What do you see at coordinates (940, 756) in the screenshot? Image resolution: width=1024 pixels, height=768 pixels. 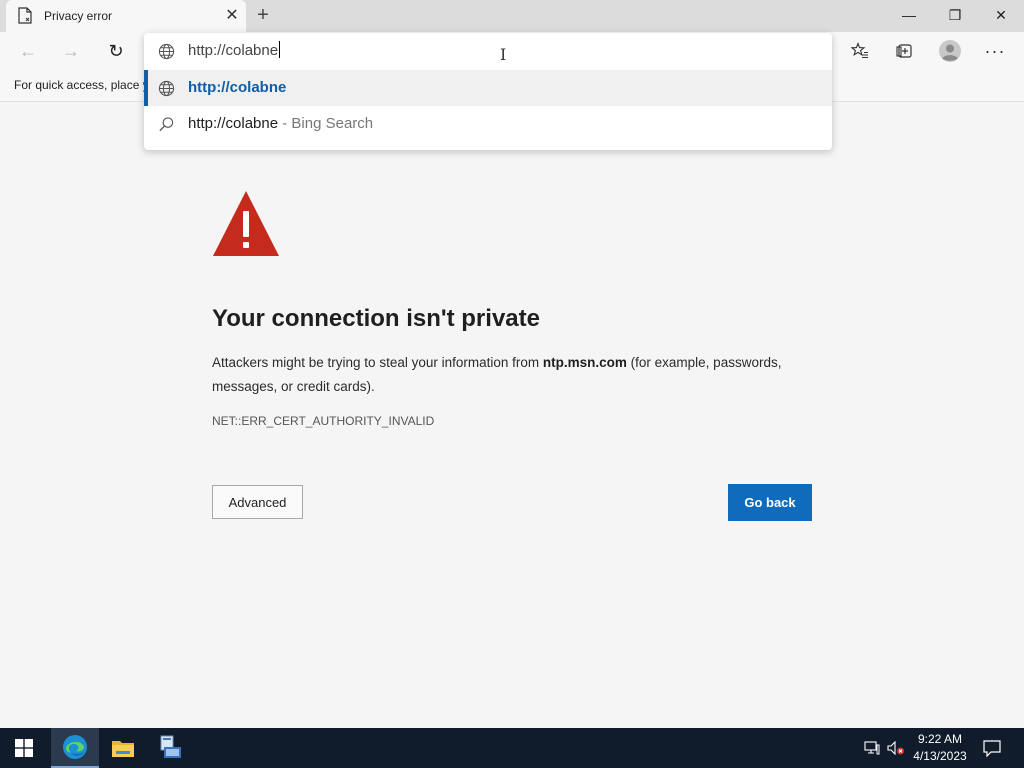 I see `clock-date: 4/13/2023` at bounding box center [940, 756].